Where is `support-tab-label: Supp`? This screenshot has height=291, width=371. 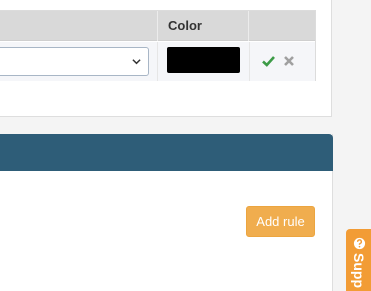 support-tab-label: Supp is located at coordinates (359, 270).